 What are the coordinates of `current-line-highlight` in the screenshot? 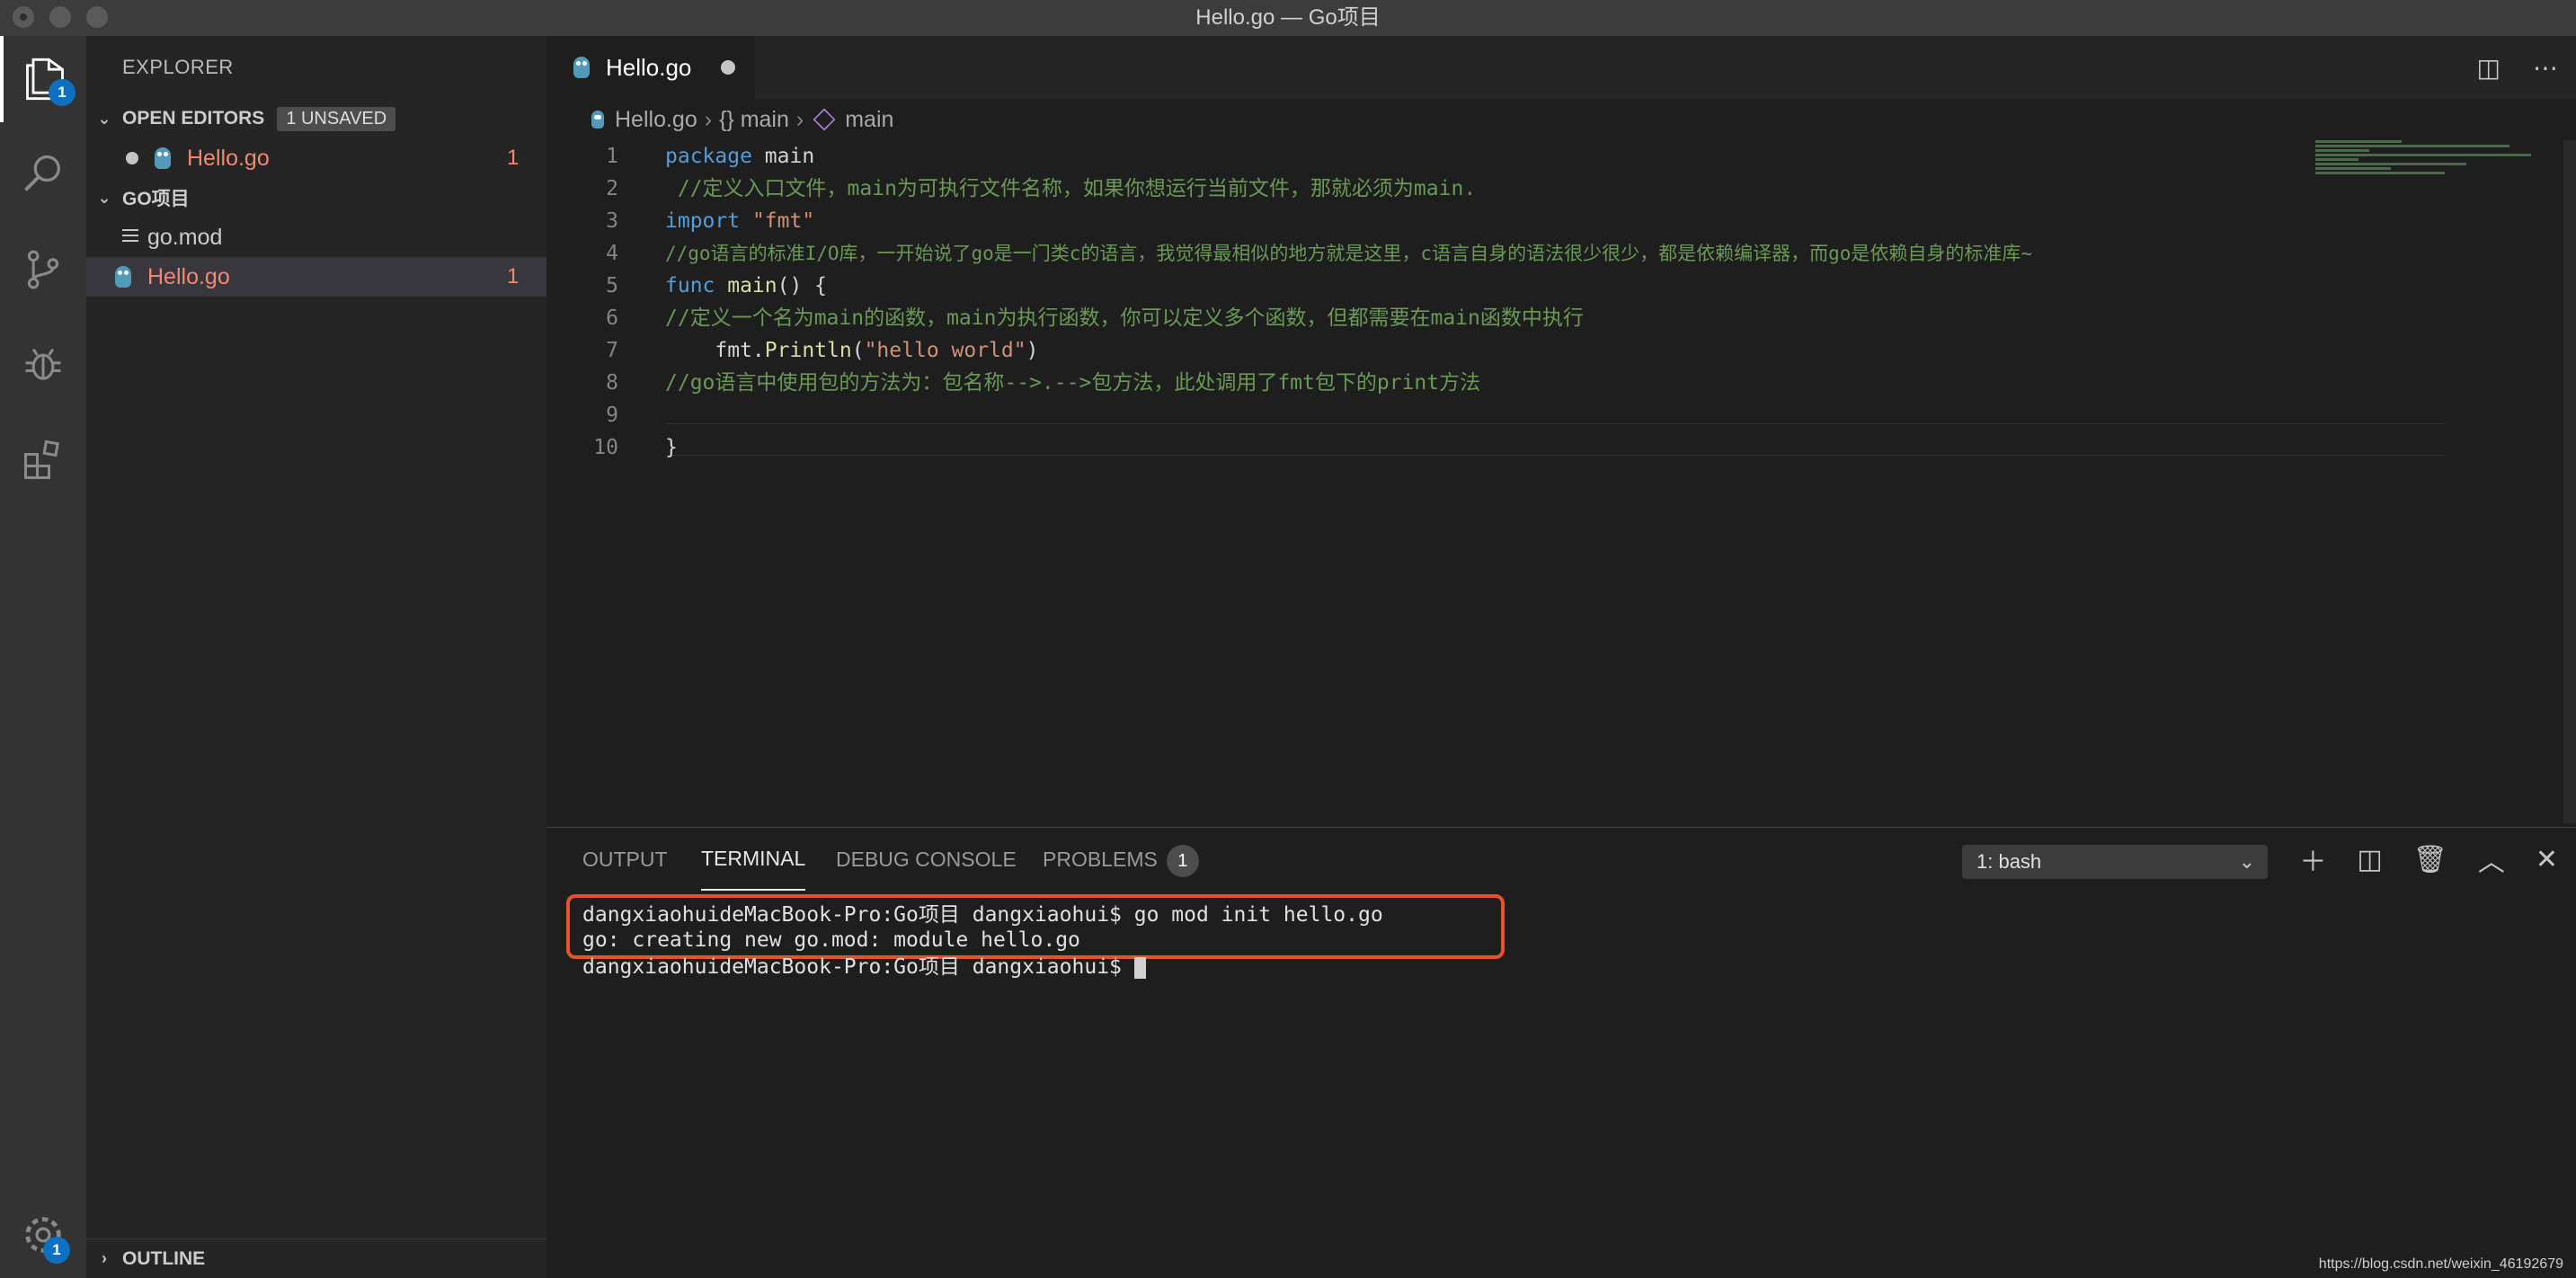 It's located at (1555, 439).